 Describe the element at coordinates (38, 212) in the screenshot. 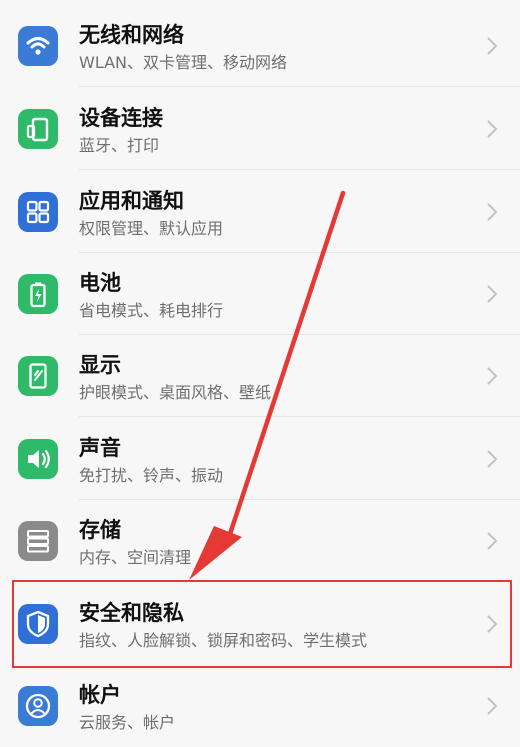

I see `apps-grid-icon` at that location.